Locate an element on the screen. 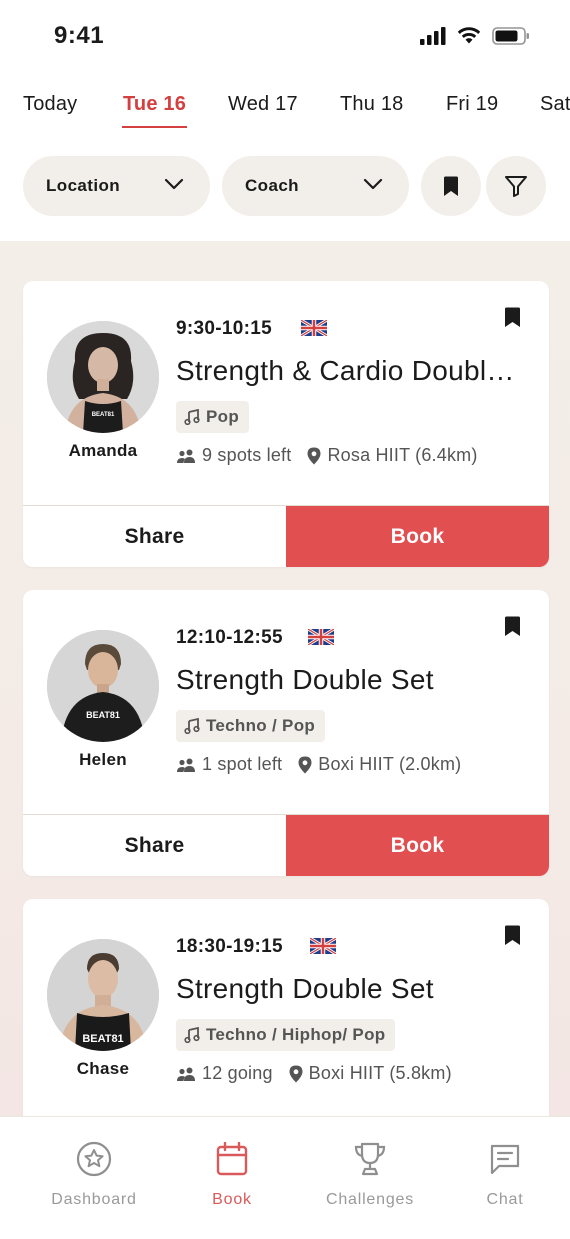  tab-label: Chat is located at coordinates (505, 1199).